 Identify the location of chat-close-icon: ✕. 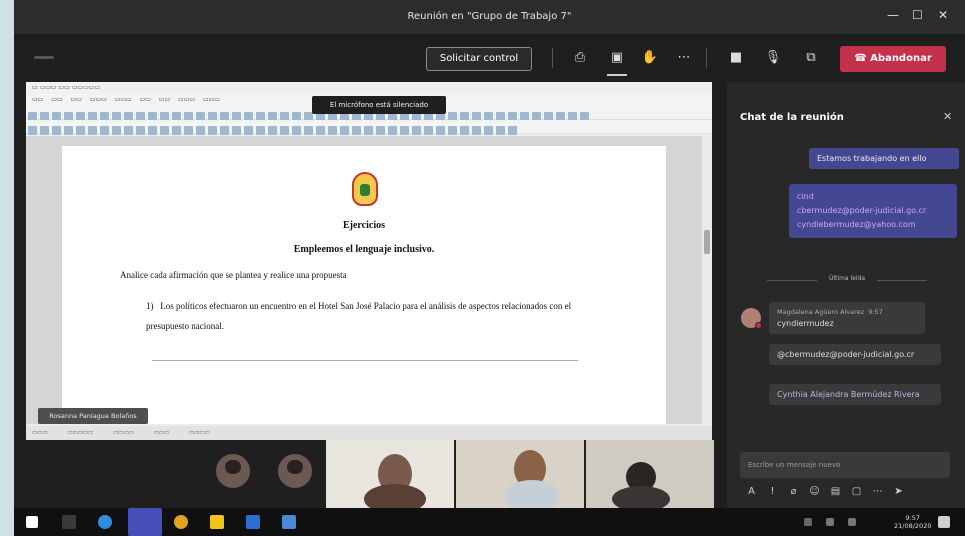
(947, 116).